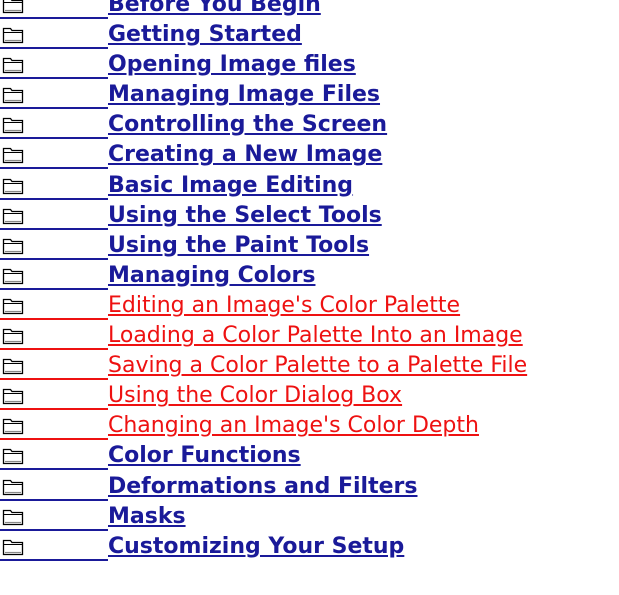 The image size is (619, 595). I want to click on topic-label: Before You Begin, so click(214, 8).